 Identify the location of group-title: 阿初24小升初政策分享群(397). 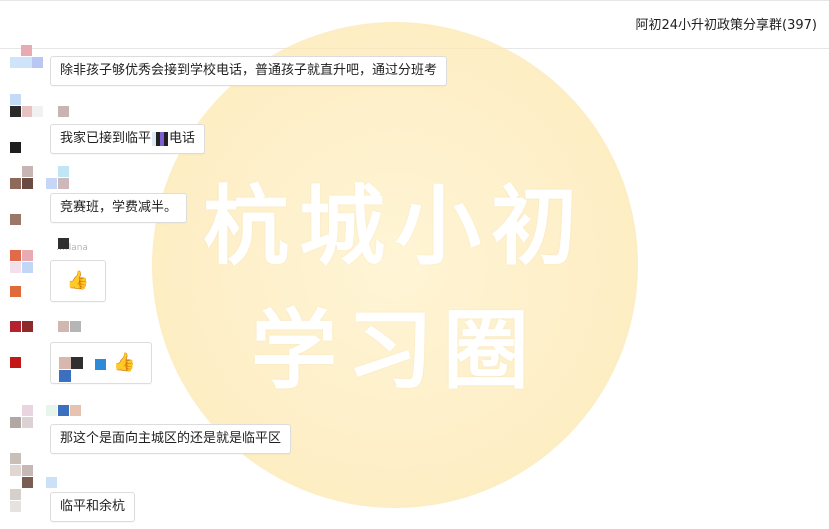
(726, 25).